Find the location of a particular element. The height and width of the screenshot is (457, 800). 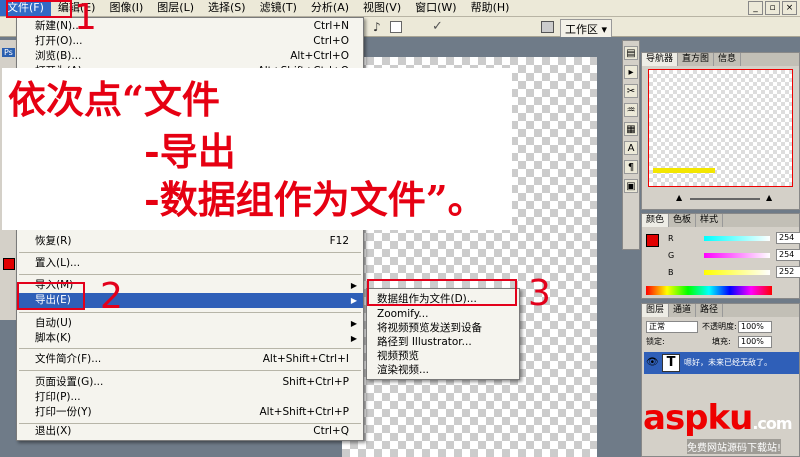

blue-channel-row: B 252 is located at coordinates (734, 272).